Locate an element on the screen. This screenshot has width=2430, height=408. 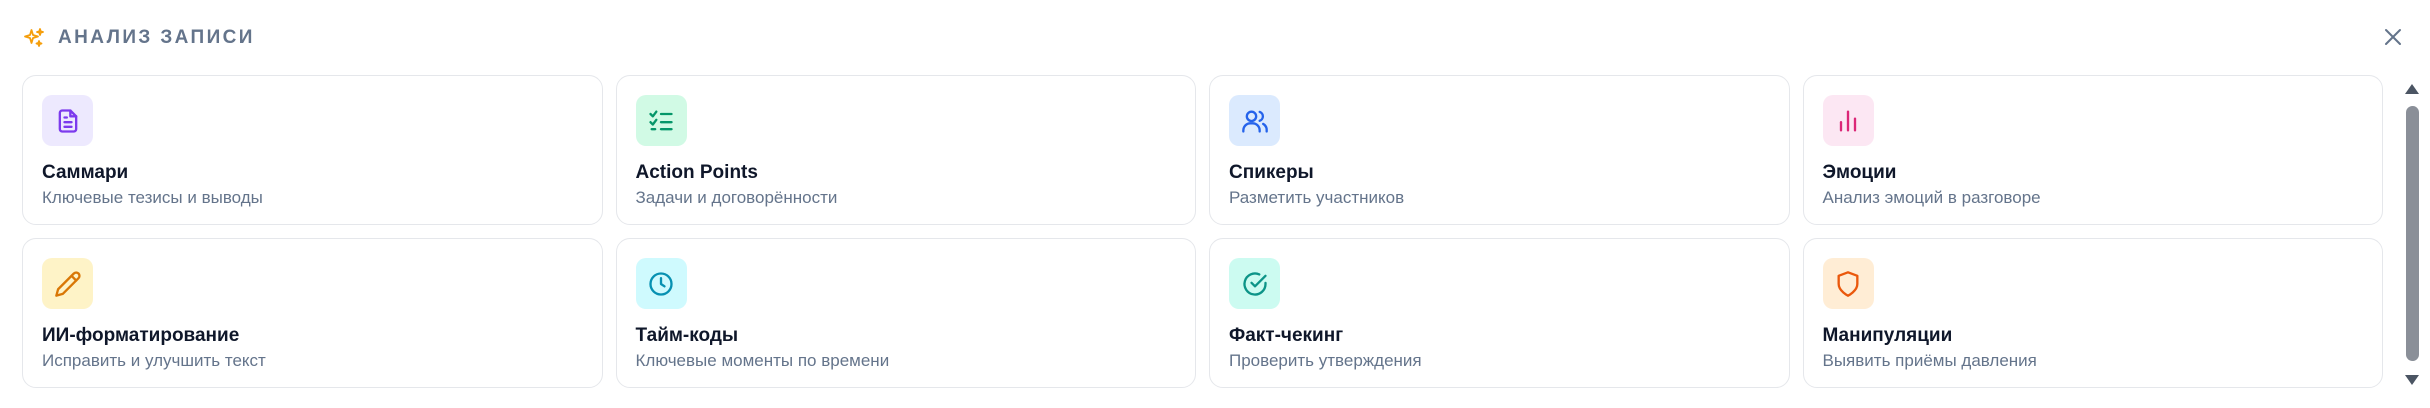
panel-title: АНАЛИЗ ЗАПИСИ is located at coordinates (156, 37).